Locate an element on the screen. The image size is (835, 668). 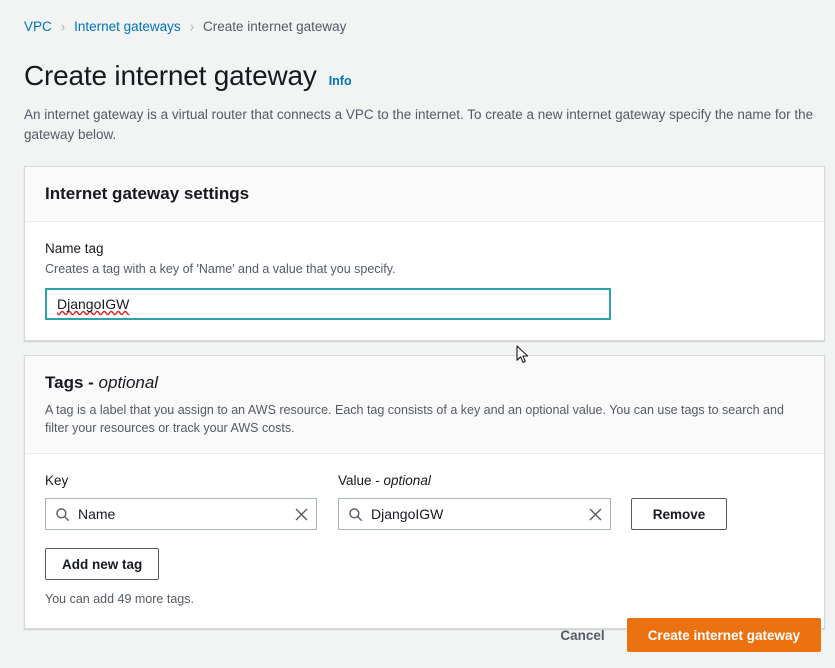
breadcrumb-item-create-internet-gateway: Create internet gateway is located at coordinates (275, 26).